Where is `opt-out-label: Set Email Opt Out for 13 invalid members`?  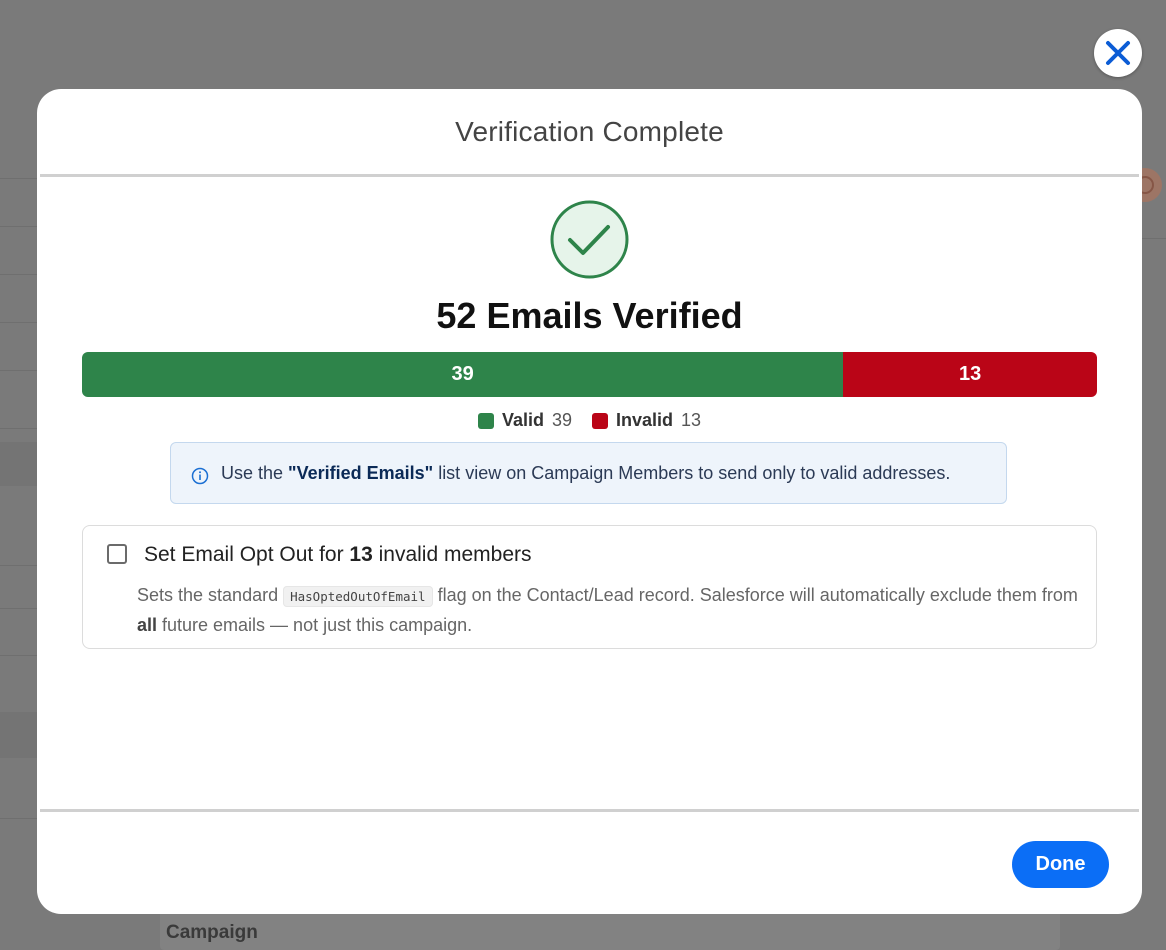 opt-out-label: Set Email Opt Out for 13 invalid members is located at coordinates (338, 555).